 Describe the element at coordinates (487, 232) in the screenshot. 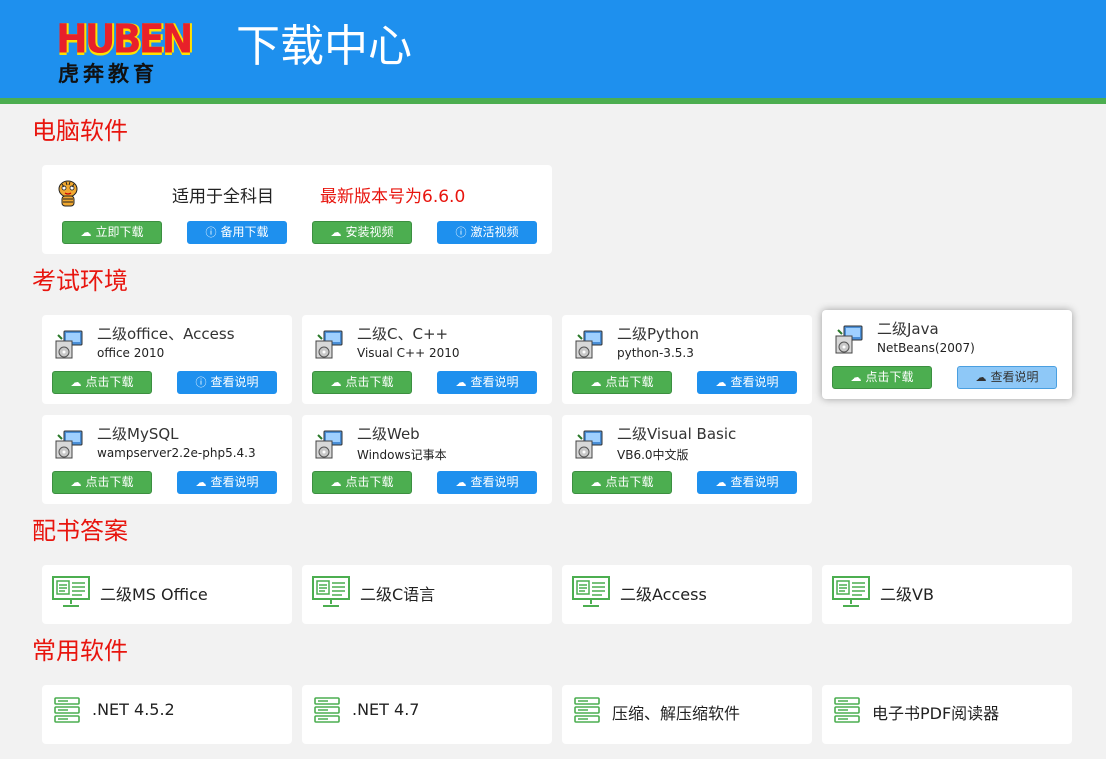

I see `activation-video-button: ⓘ 激活视频` at that location.